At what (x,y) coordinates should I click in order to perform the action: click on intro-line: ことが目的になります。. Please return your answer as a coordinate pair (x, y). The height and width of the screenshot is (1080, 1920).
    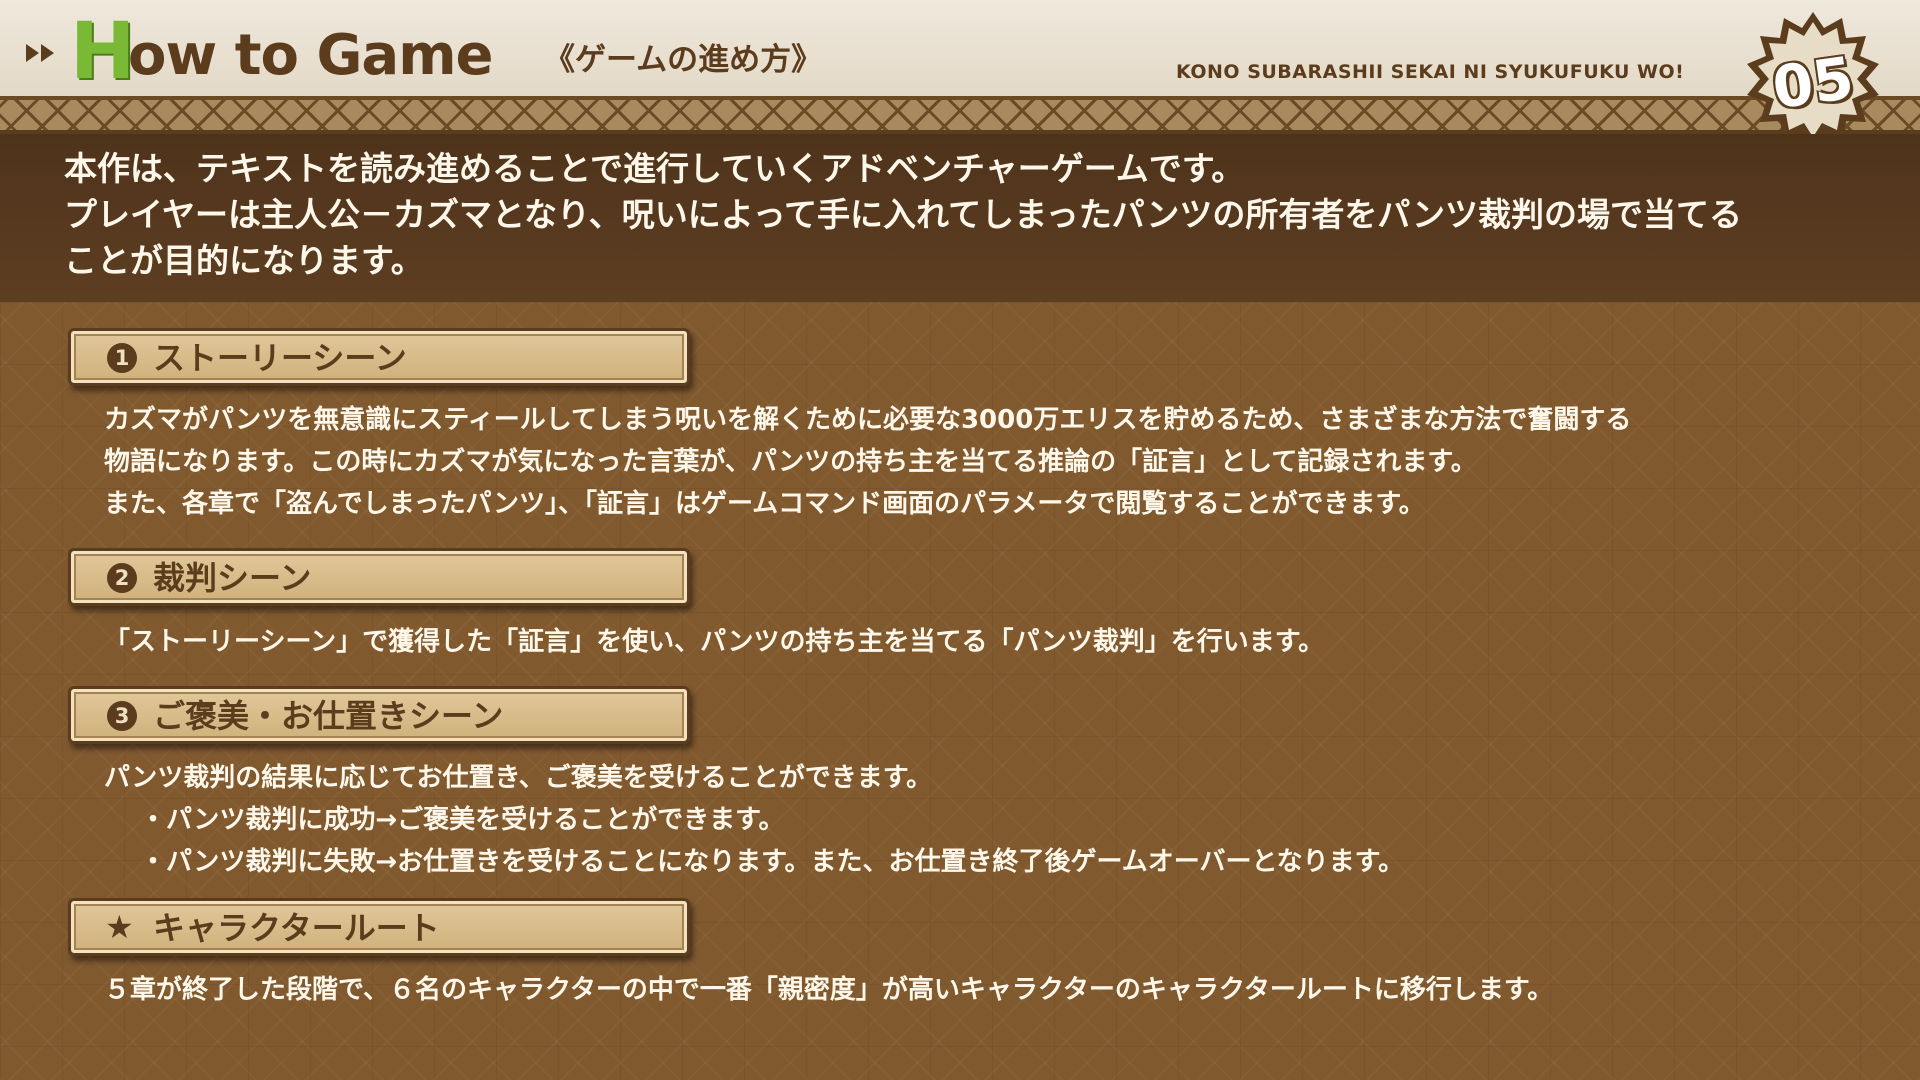
    Looking at the image, I should click on (244, 260).